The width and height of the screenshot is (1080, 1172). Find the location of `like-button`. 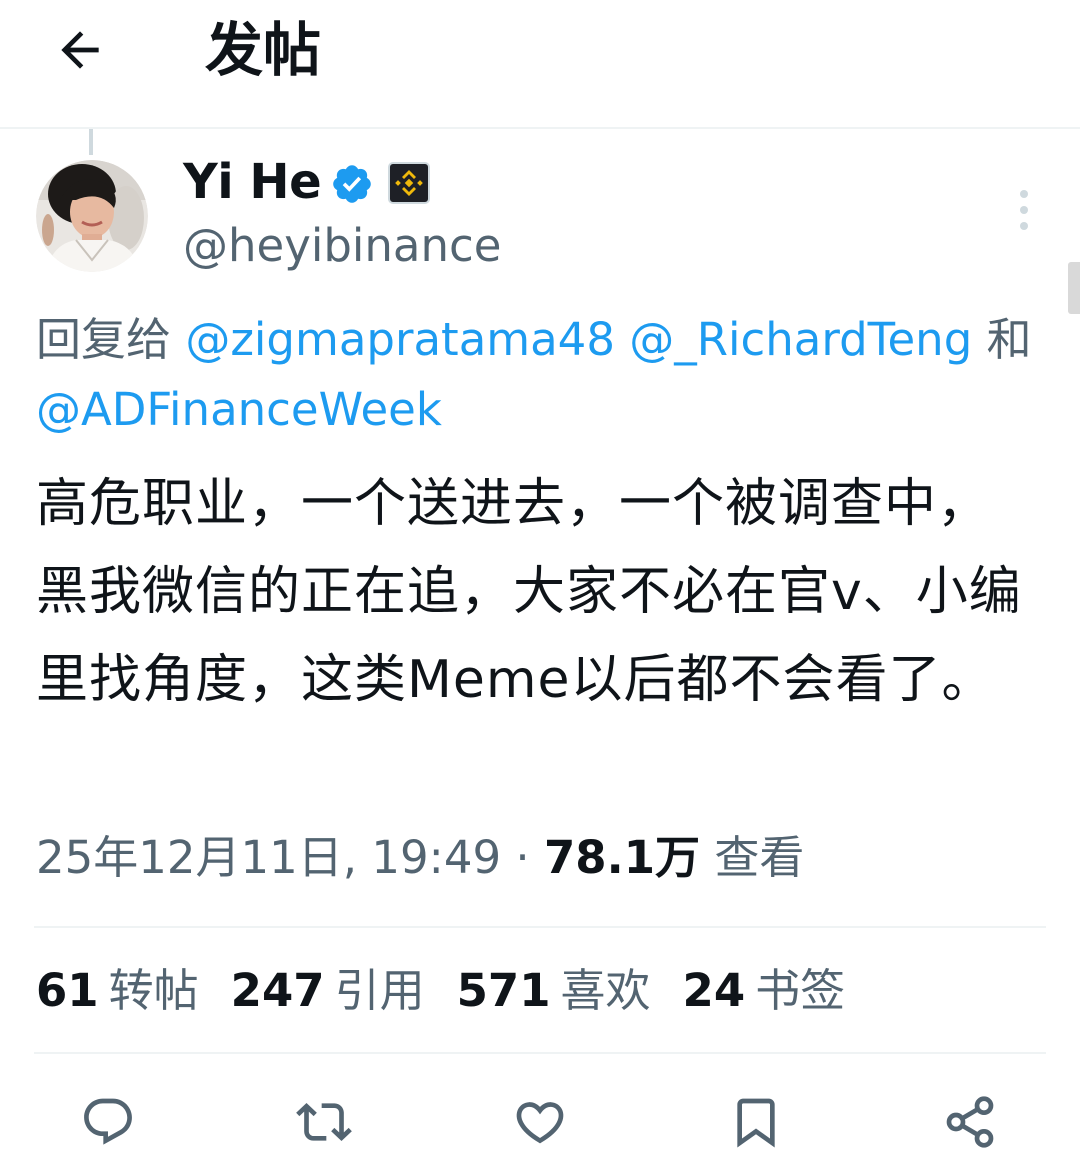

like-button is located at coordinates (540, 1122).